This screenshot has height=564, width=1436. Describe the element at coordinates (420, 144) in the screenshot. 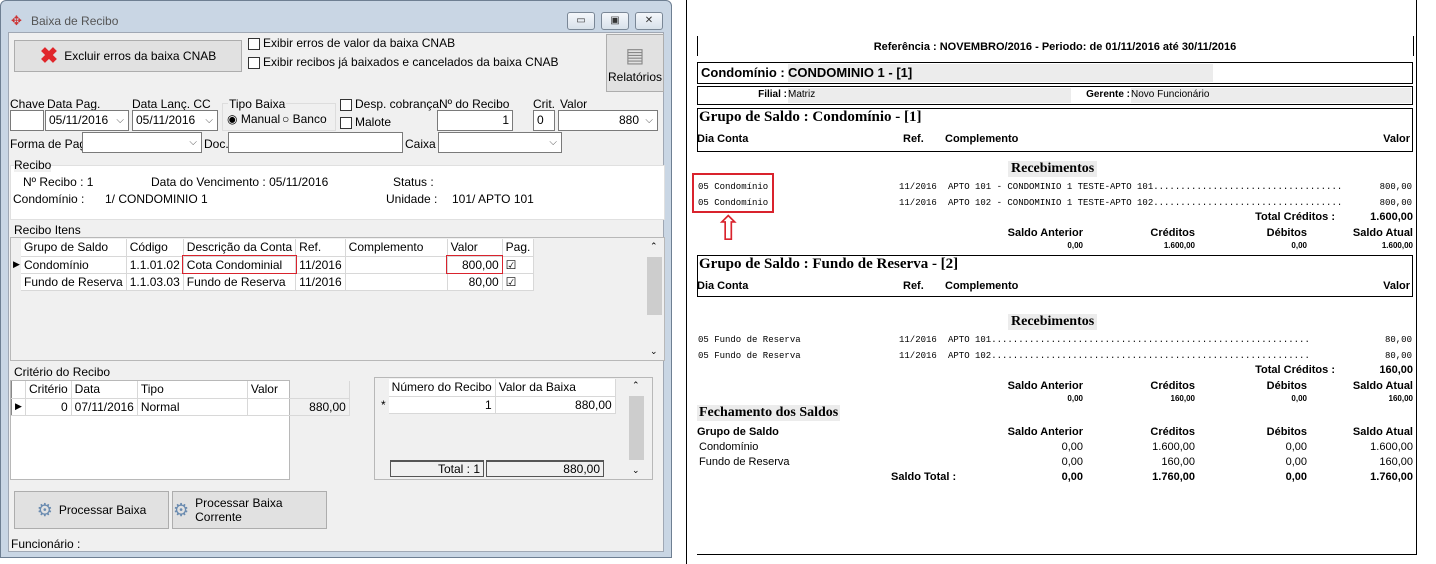

I see `caixa-label: Caixa` at that location.